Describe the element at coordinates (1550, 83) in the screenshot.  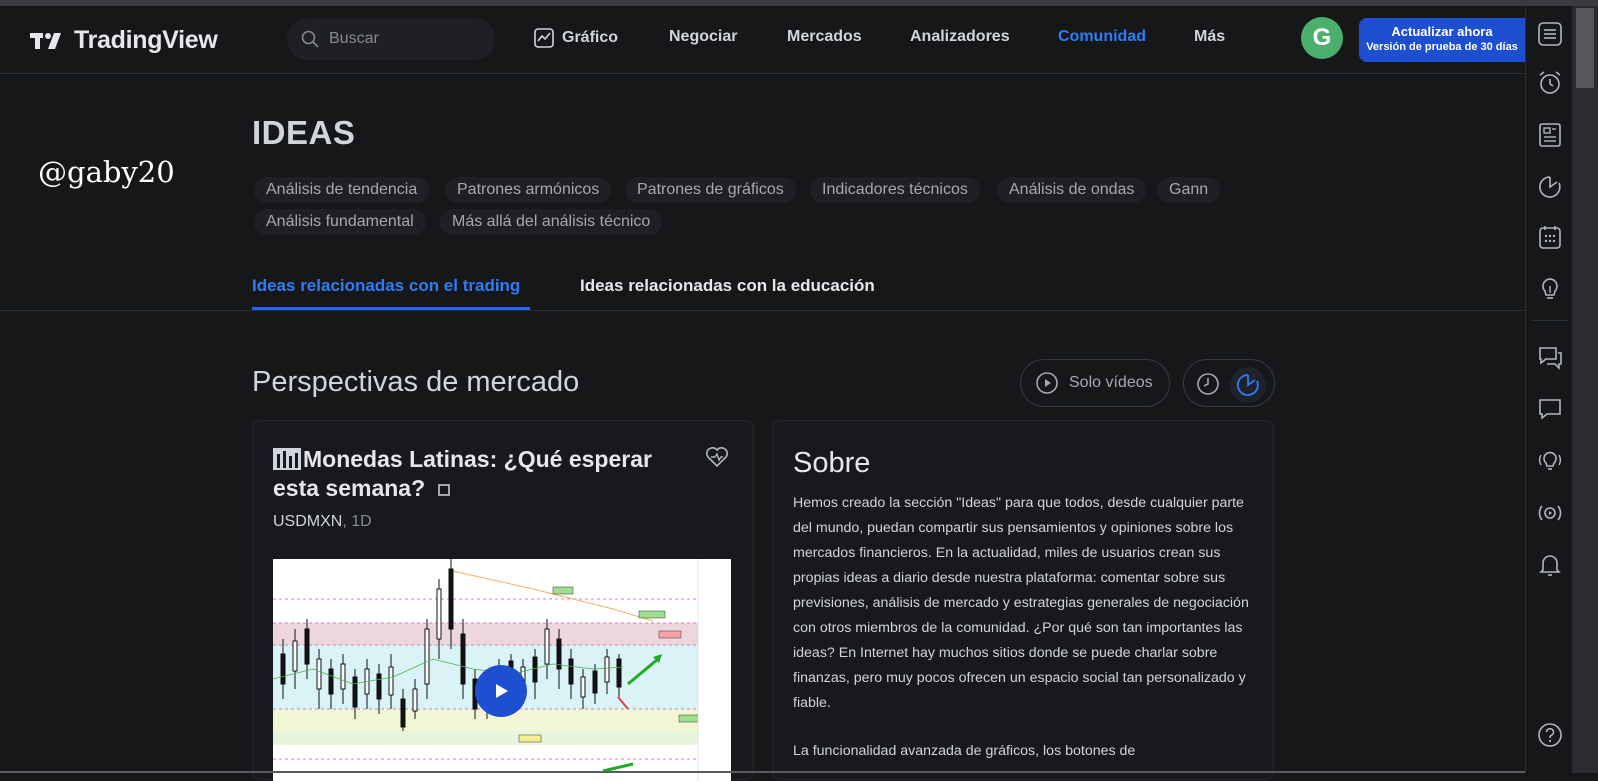
I see `alarm-clock-icon` at that location.